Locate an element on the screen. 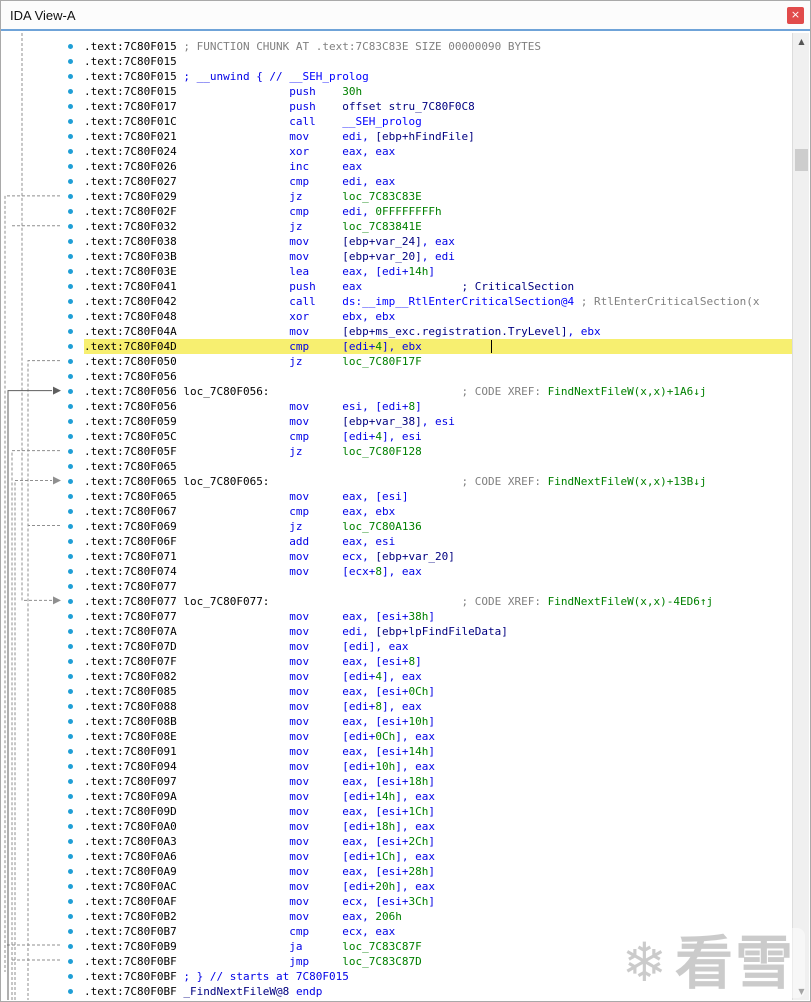 Image resolution: width=811 pixels, height=1002 pixels. listing-line: .text:7C80F0AF mov ecx, [esi+3Ch] is located at coordinates (430, 901).